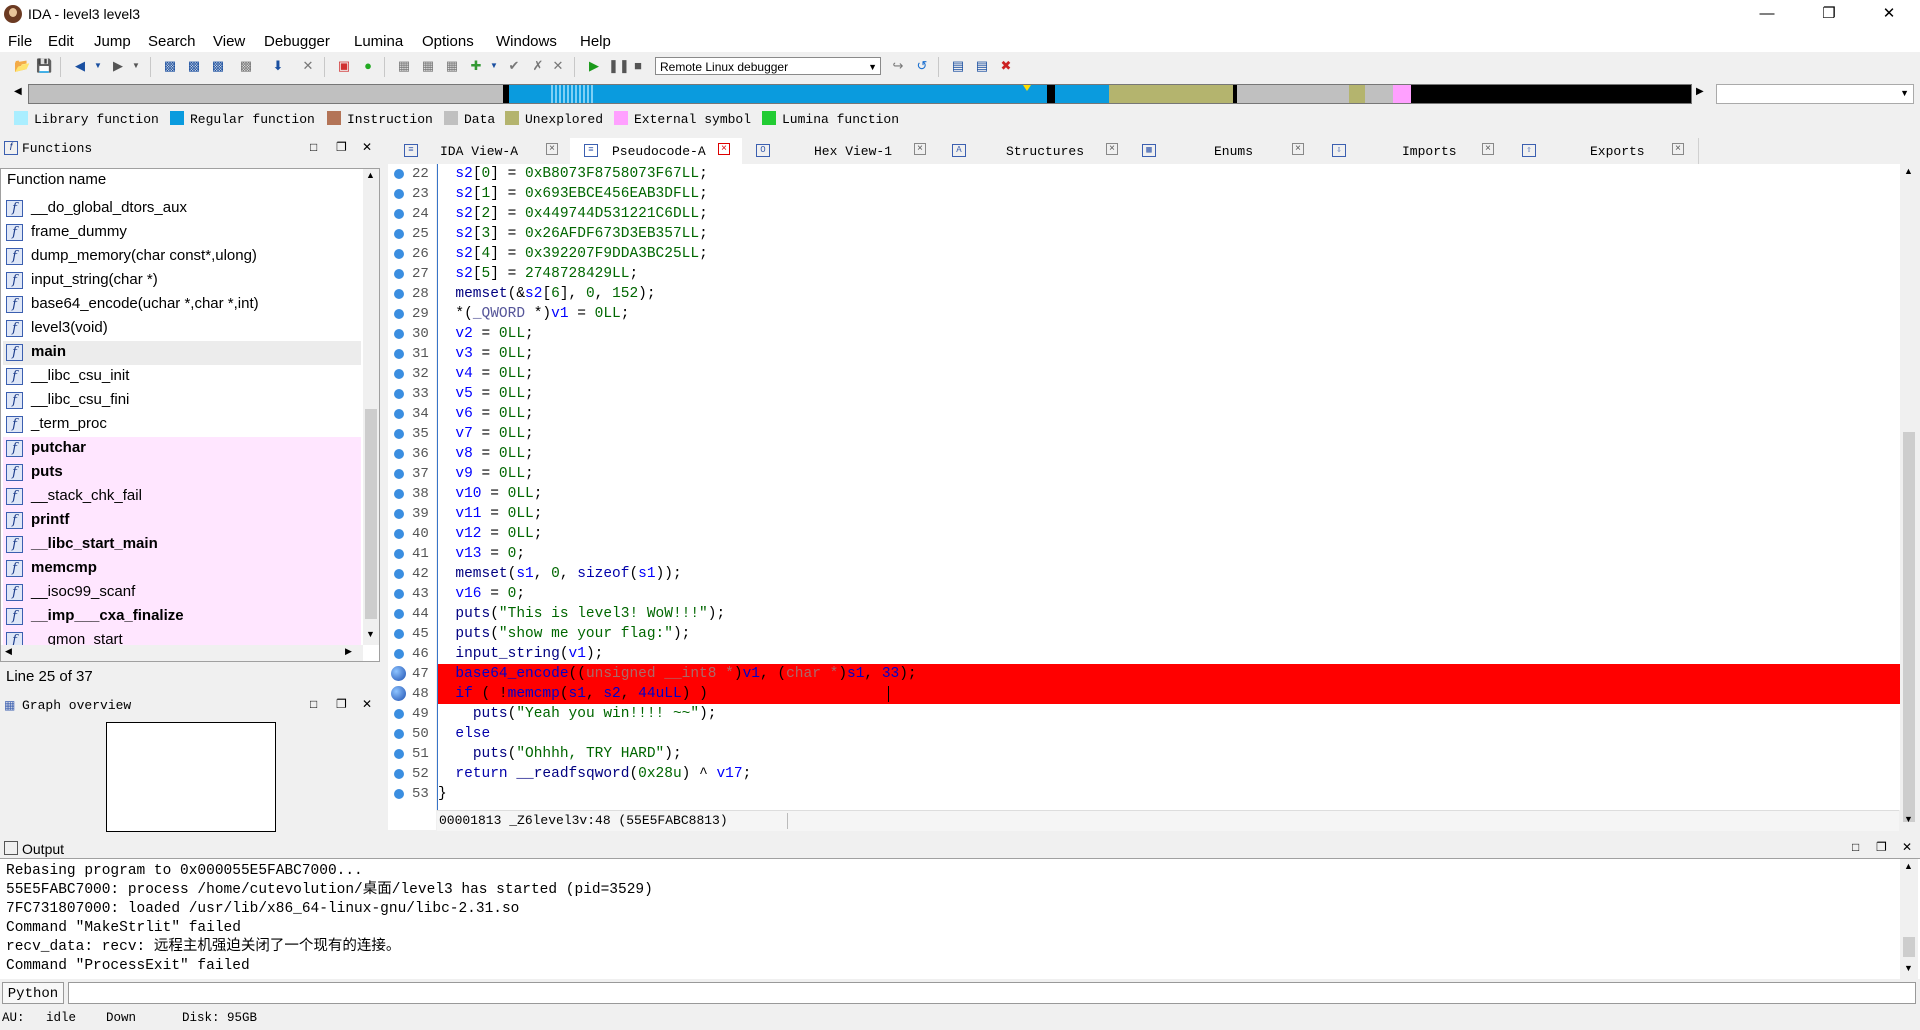  I want to click on code-line: }, so click(1169, 794).